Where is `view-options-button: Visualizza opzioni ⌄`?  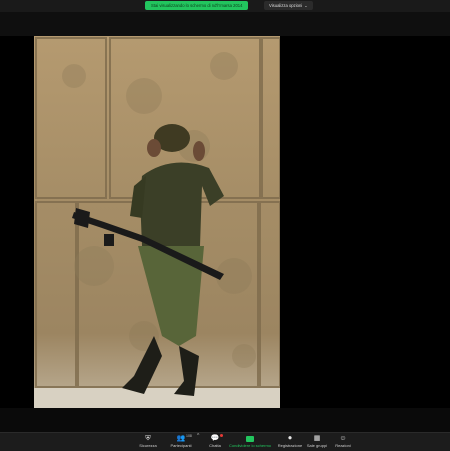 view-options-button: Visualizza opzioni ⌄ is located at coordinates (288, 5).